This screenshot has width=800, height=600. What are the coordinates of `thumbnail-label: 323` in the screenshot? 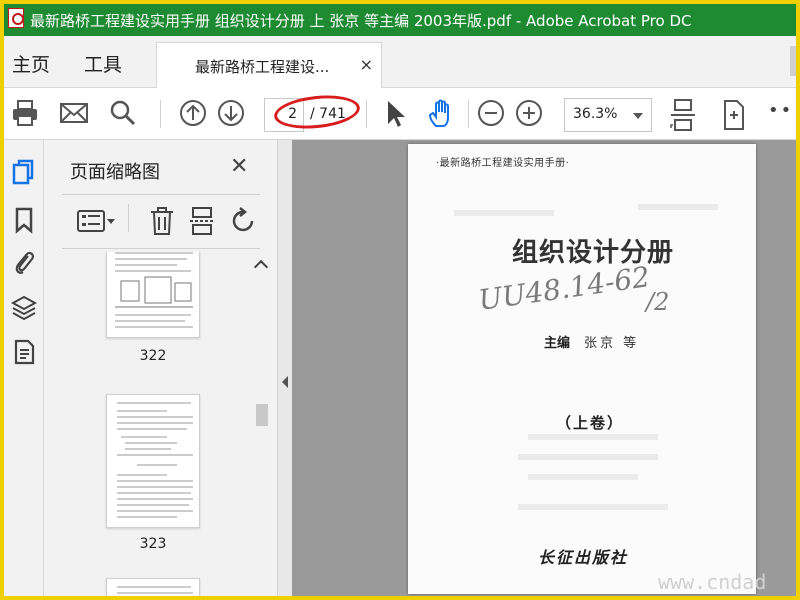 It's located at (153, 544).